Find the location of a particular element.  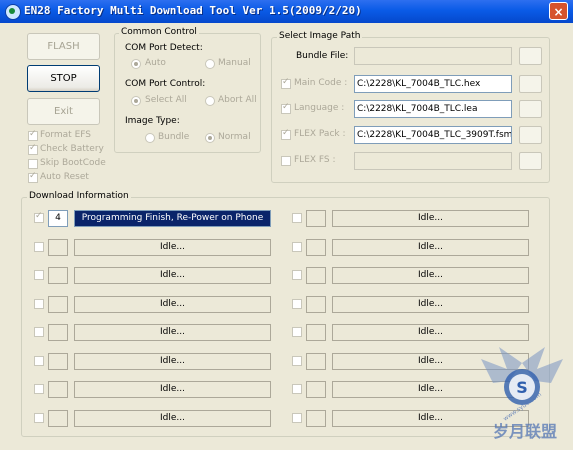

slot-status: Programming Finish, Re-Power on Phone is located at coordinates (172, 218).